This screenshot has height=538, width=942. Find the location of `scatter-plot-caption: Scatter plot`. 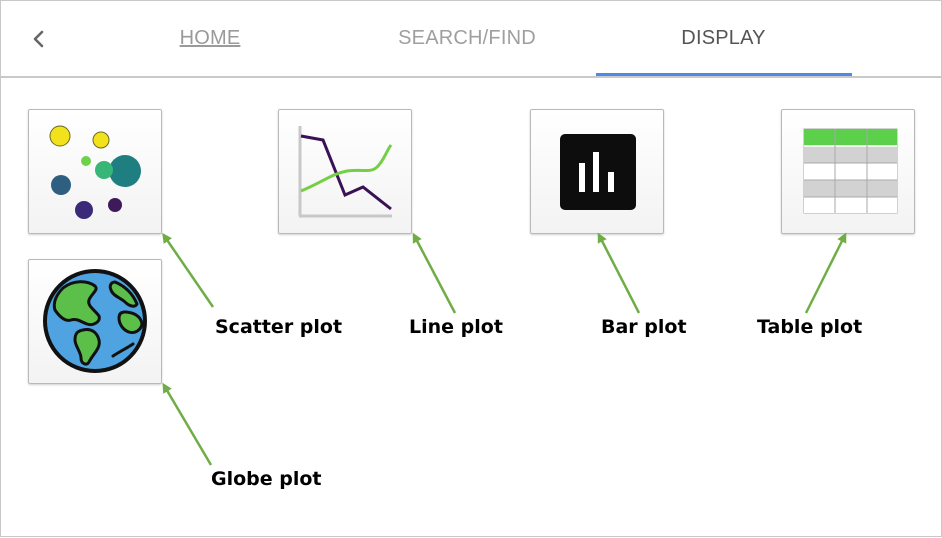

scatter-plot-caption: Scatter plot is located at coordinates (279, 327).